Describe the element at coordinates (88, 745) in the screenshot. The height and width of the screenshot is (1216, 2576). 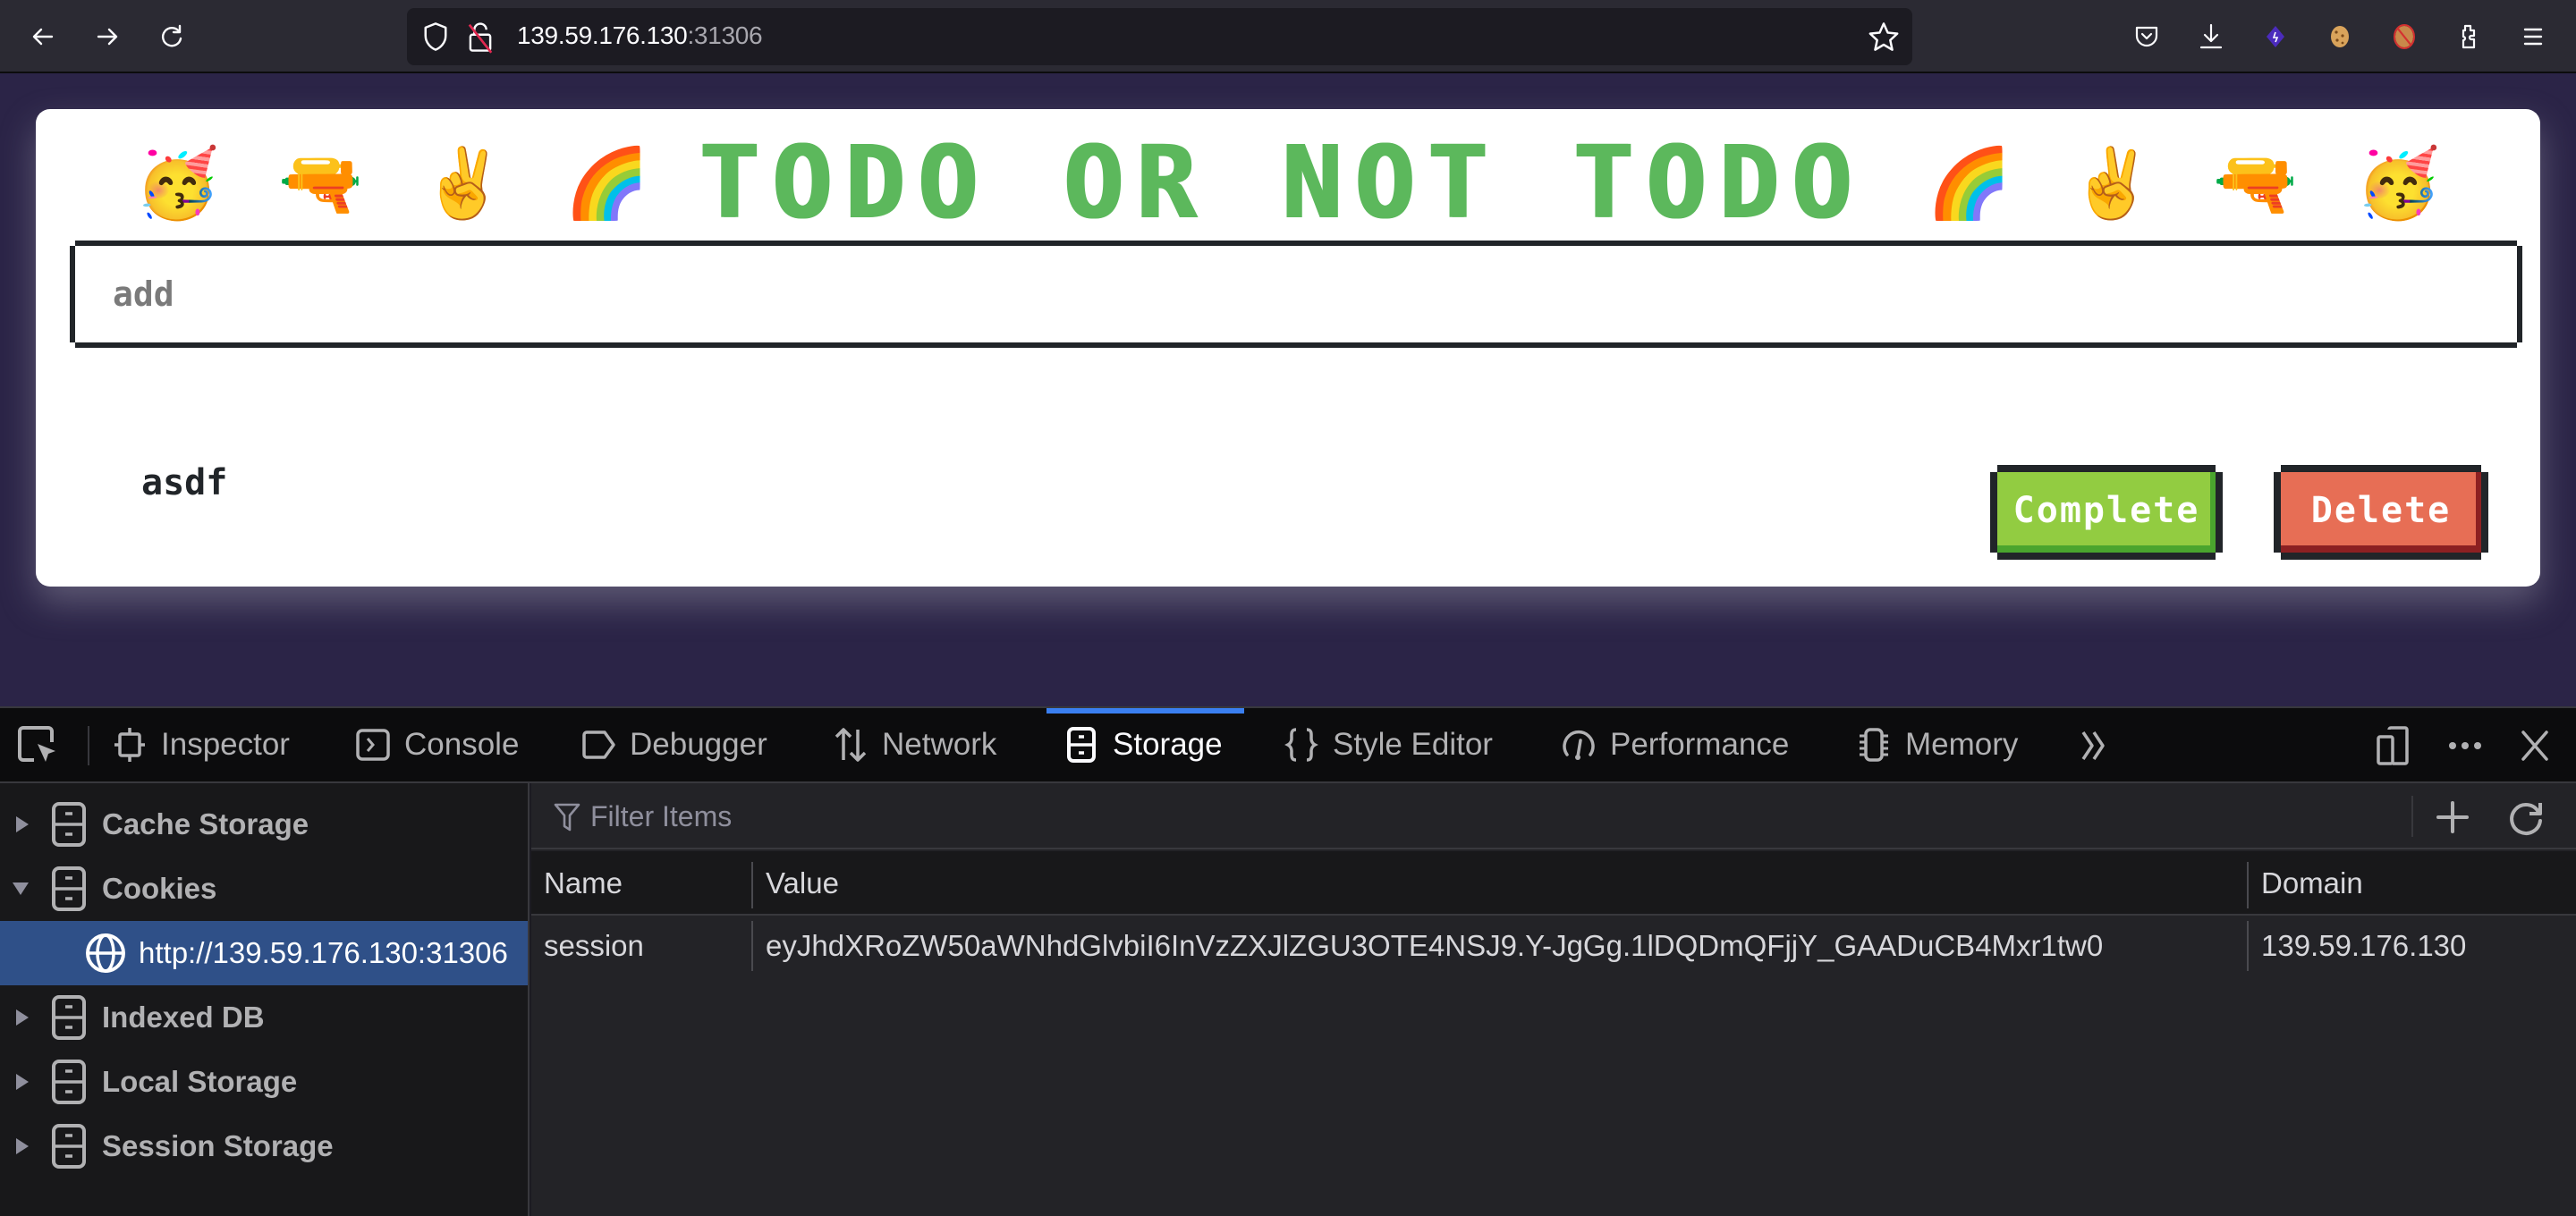
I see `toolbar-divider` at that location.